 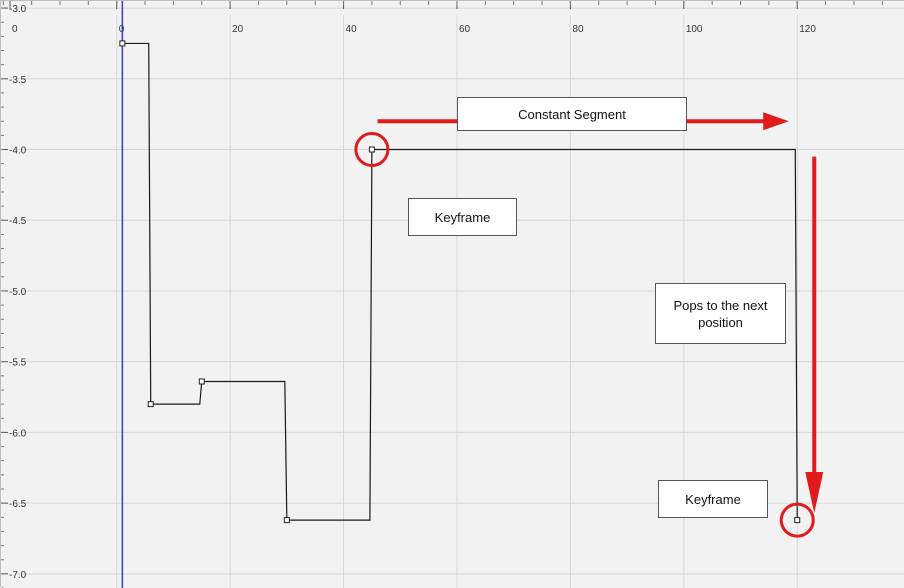 What do you see at coordinates (238, 29) in the screenshot?
I see `x-tick-label: 20` at bounding box center [238, 29].